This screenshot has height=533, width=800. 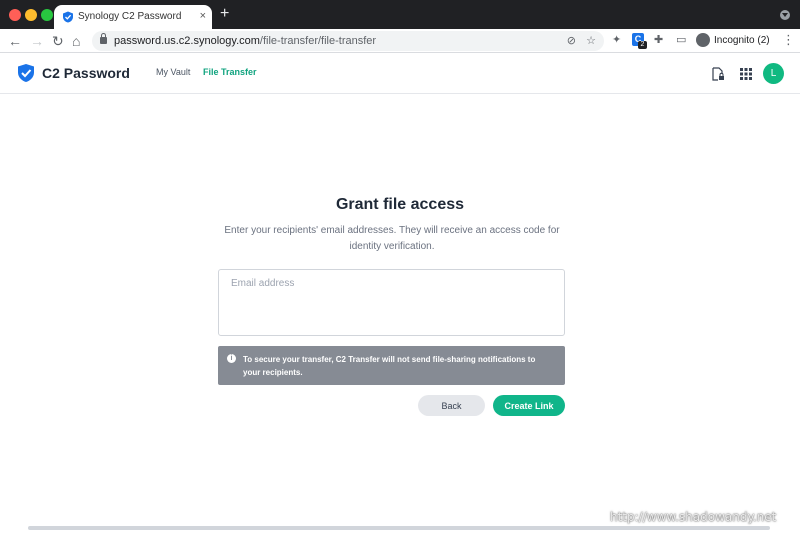 I want to click on close-window-button, so click(x=15, y=15).